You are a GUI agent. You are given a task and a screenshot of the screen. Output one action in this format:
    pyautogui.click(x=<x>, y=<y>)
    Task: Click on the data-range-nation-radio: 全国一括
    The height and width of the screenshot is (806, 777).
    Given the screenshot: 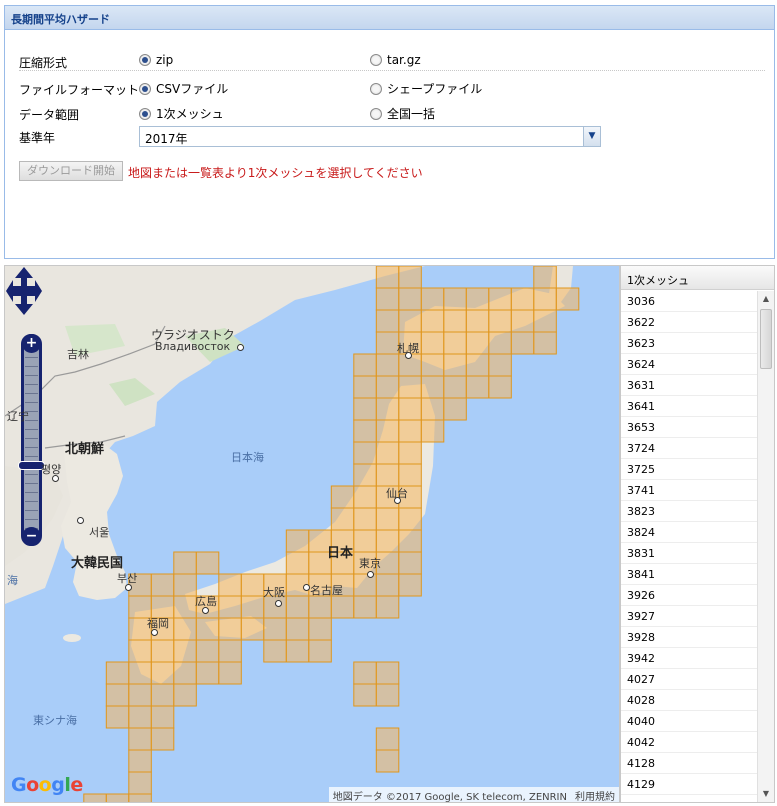 What is the action you would take?
    pyautogui.click(x=402, y=113)
    